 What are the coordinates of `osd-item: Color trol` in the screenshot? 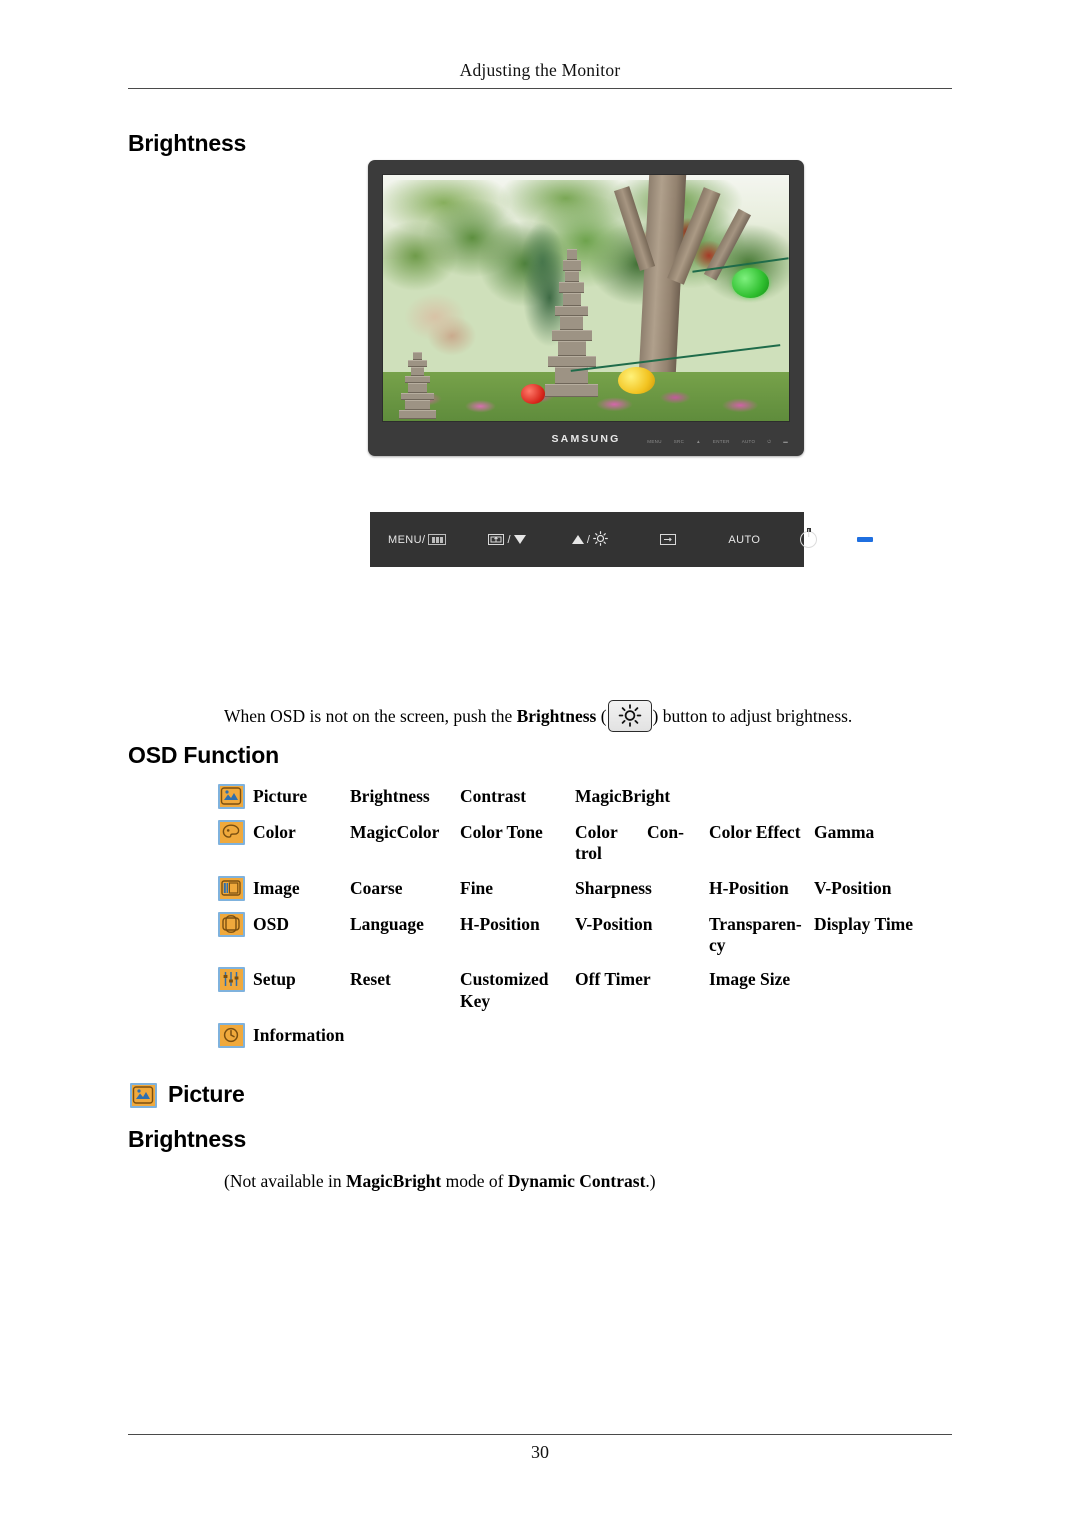 It's located at (611, 842).